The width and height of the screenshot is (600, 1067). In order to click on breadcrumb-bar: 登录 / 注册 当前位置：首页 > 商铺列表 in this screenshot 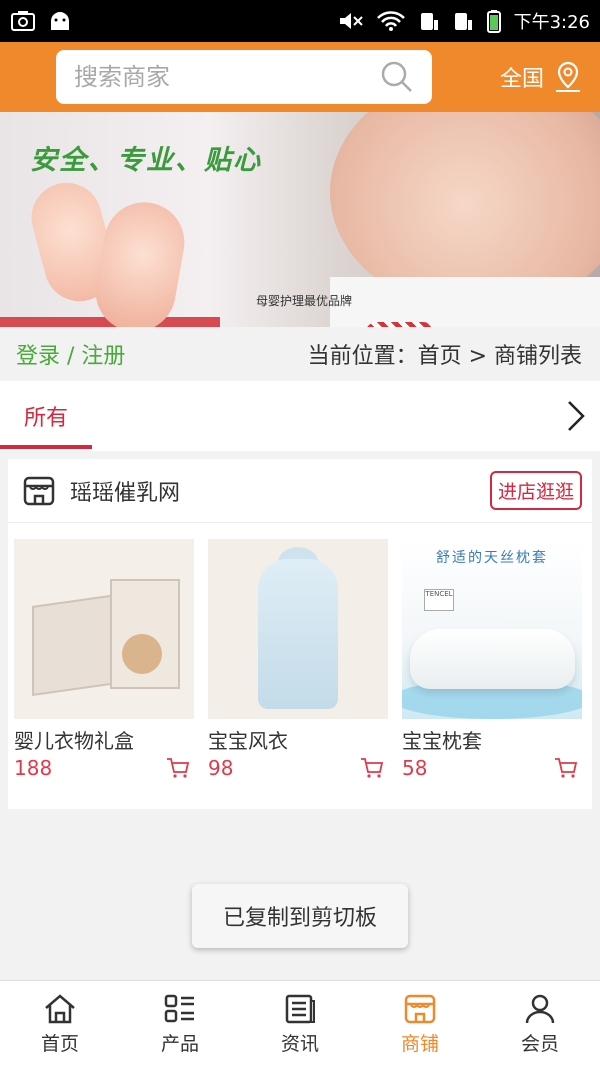, I will do `click(300, 354)`.